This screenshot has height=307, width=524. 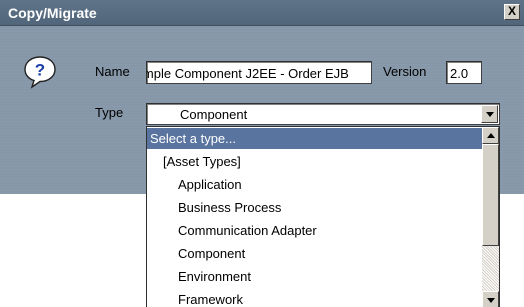 I want to click on type-dropdown-button, so click(x=489, y=114).